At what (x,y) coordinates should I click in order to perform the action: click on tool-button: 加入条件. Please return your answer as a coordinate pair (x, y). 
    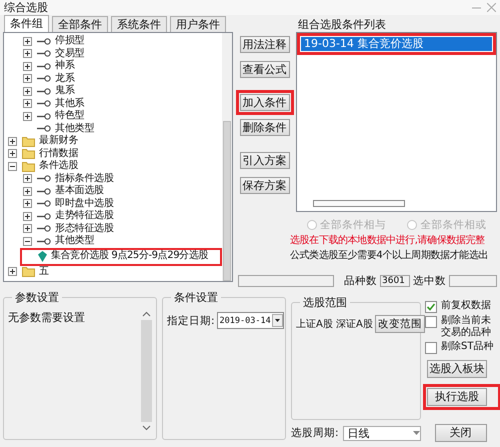
    Looking at the image, I should click on (265, 102).